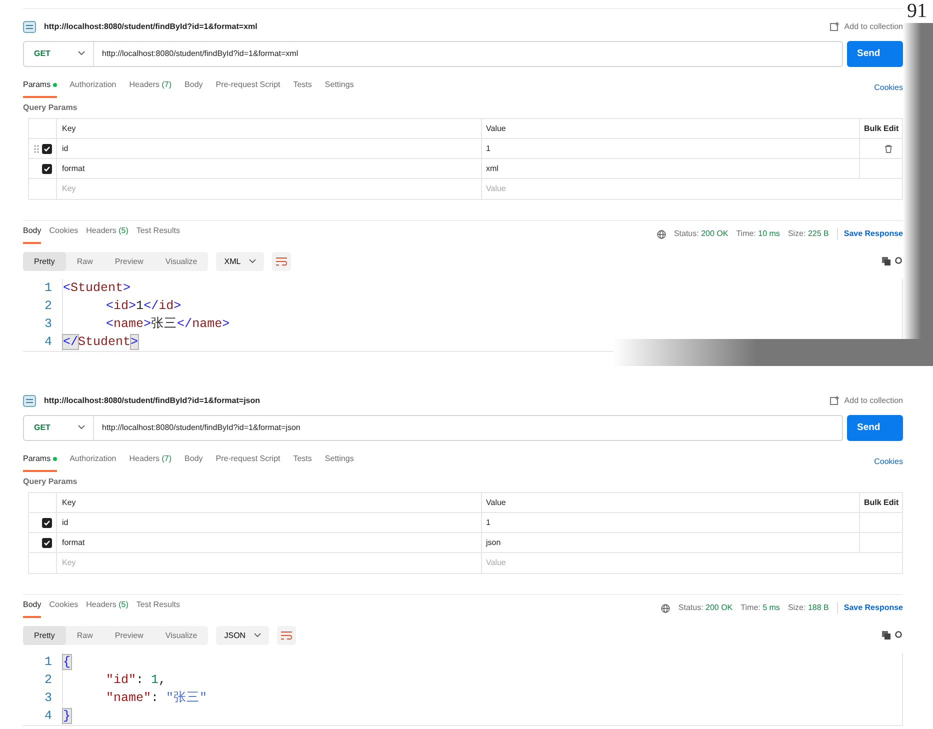 Image resolution: width=933 pixels, height=729 pixels. Describe the element at coordinates (242, 635) in the screenshot. I see `format-dropdown: JSON` at that location.